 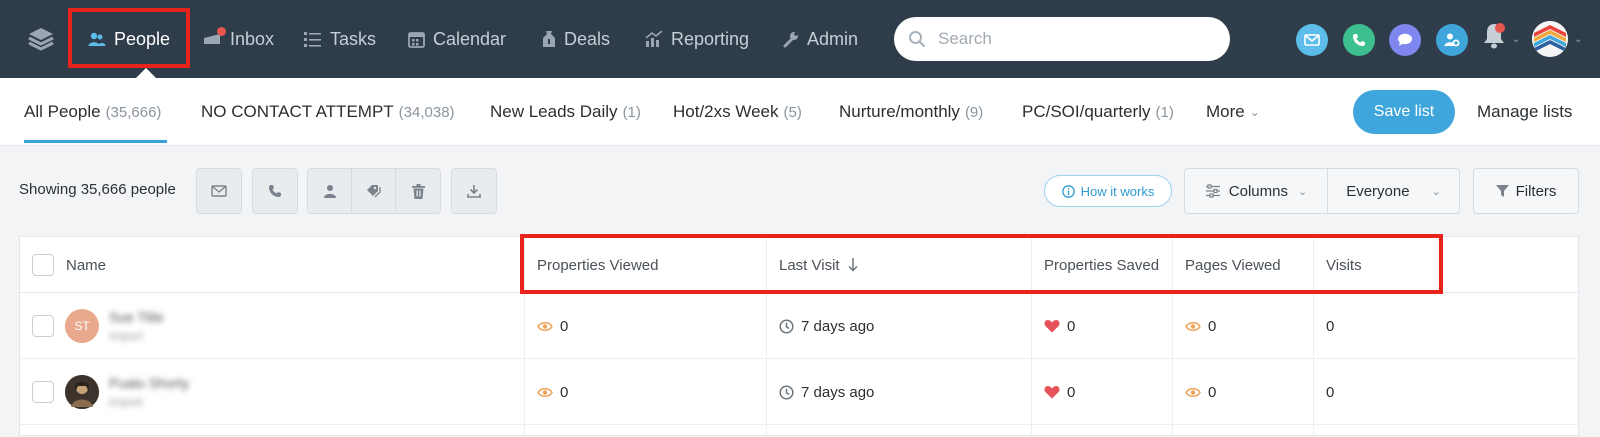 I want to click on bulk-email-button, so click(x=219, y=191).